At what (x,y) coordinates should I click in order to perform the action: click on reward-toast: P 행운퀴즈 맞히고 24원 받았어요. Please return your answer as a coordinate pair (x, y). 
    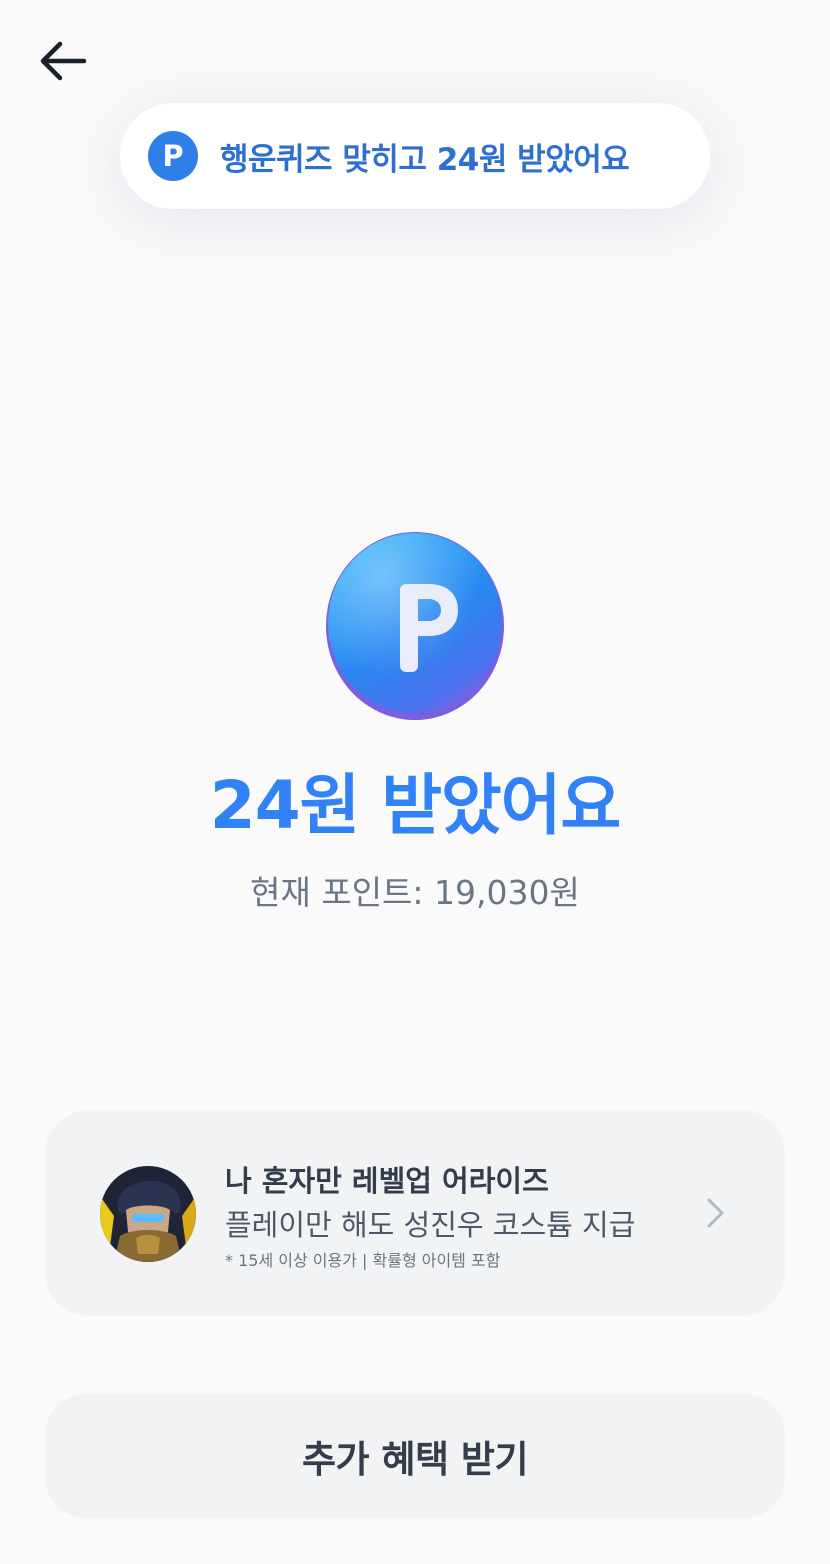
    Looking at the image, I should click on (415, 156).